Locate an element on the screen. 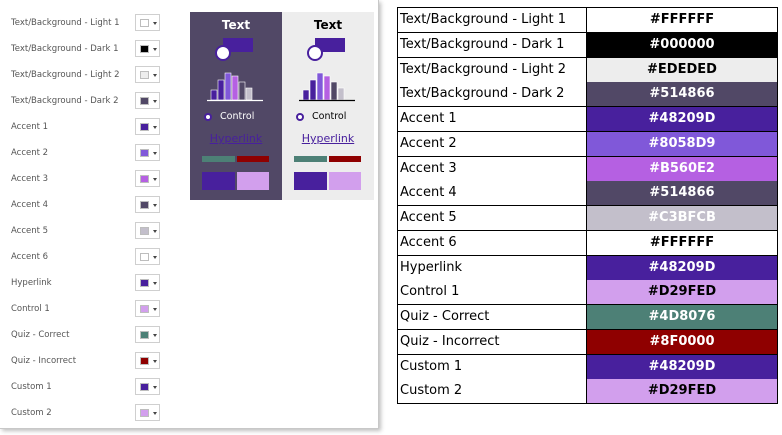 The width and height of the screenshot is (782, 435). color-name-cell: Custom 2 is located at coordinates (492, 391).